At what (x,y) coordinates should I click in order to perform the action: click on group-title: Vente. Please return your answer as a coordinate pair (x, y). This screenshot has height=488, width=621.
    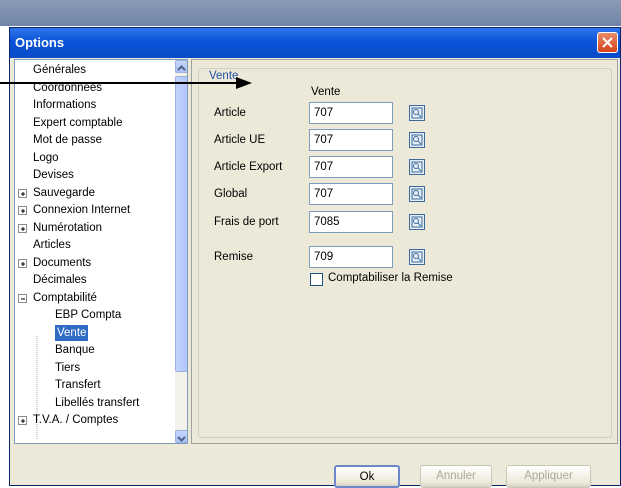
    Looking at the image, I should click on (224, 76).